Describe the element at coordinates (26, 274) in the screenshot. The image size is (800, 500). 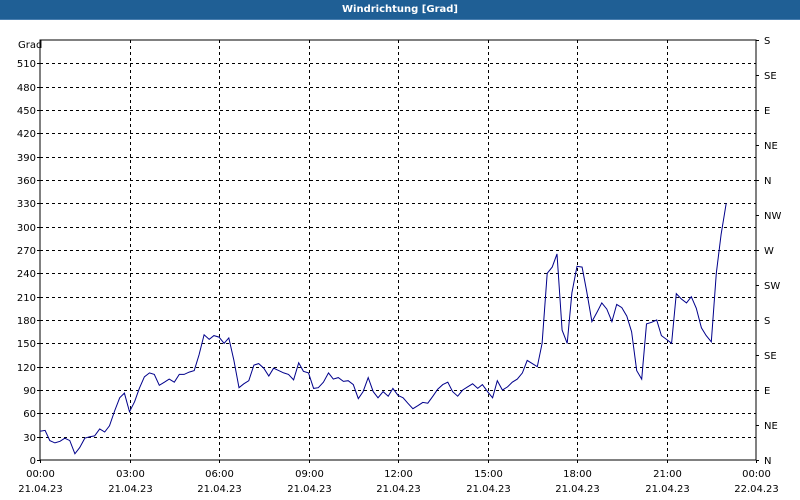
I see `y-tick-label: 240` at that location.